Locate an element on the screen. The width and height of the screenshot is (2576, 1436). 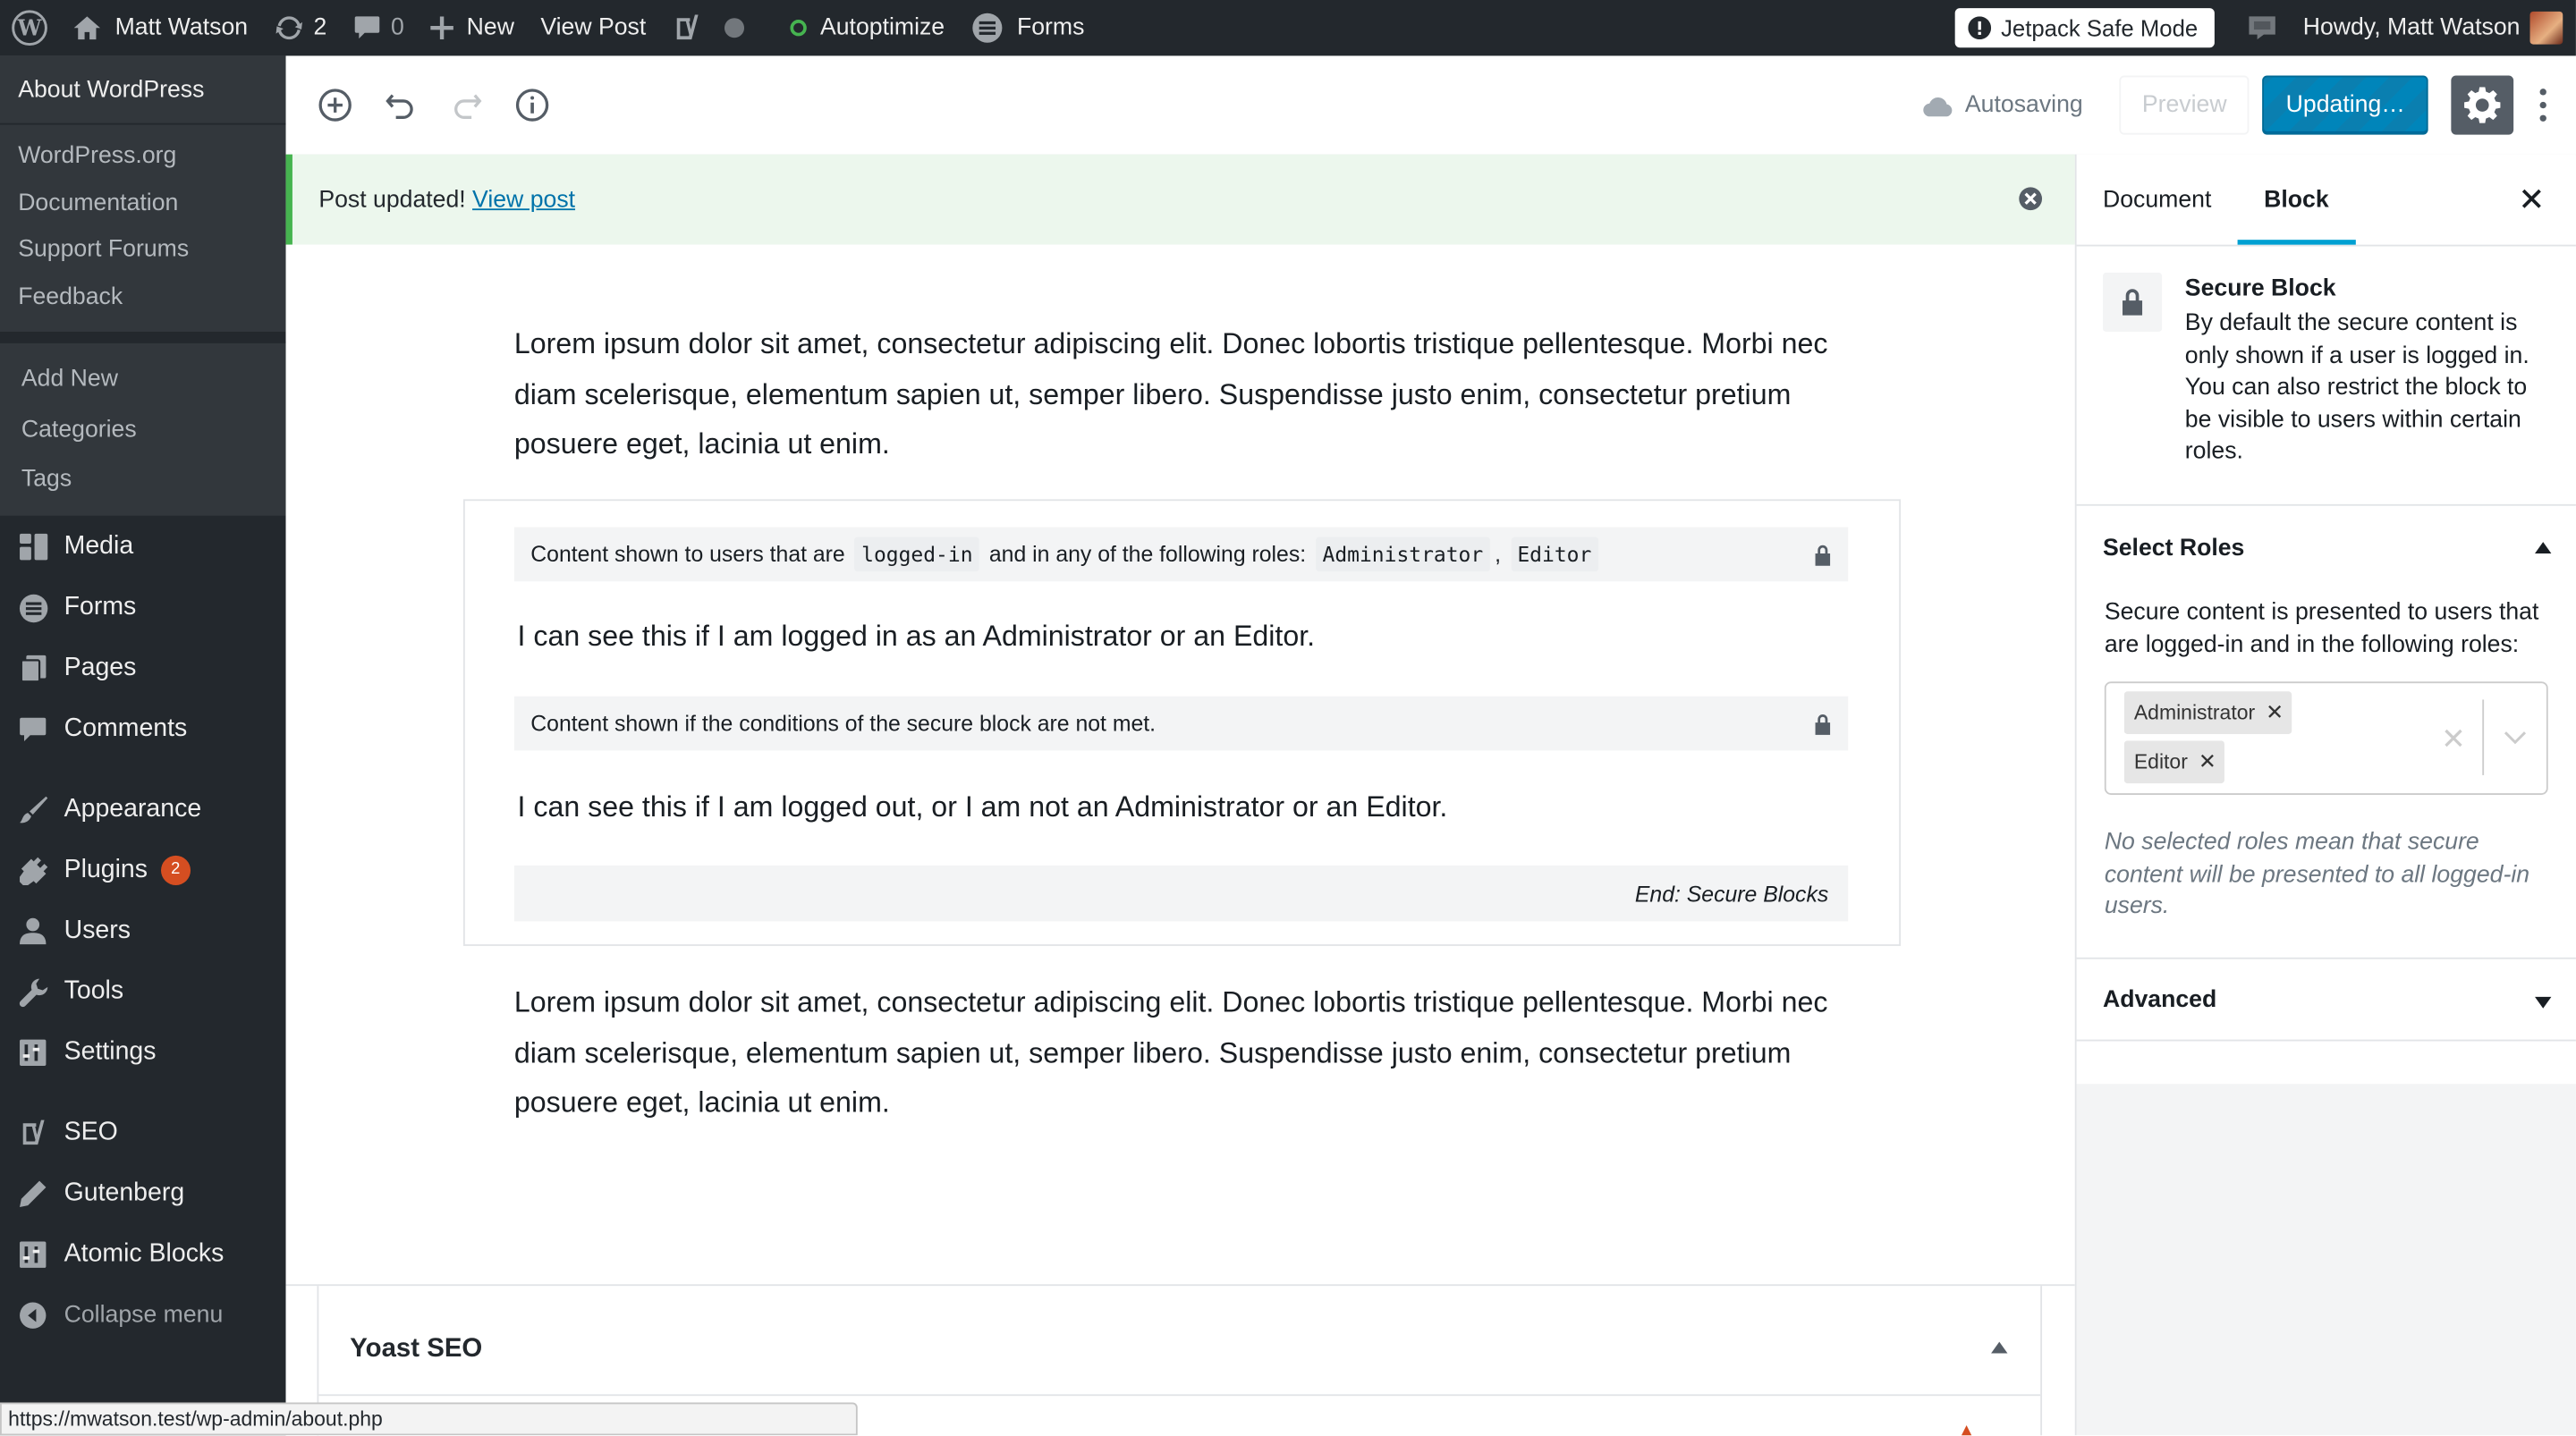
role-chip-label: Editor is located at coordinates (2160, 762).